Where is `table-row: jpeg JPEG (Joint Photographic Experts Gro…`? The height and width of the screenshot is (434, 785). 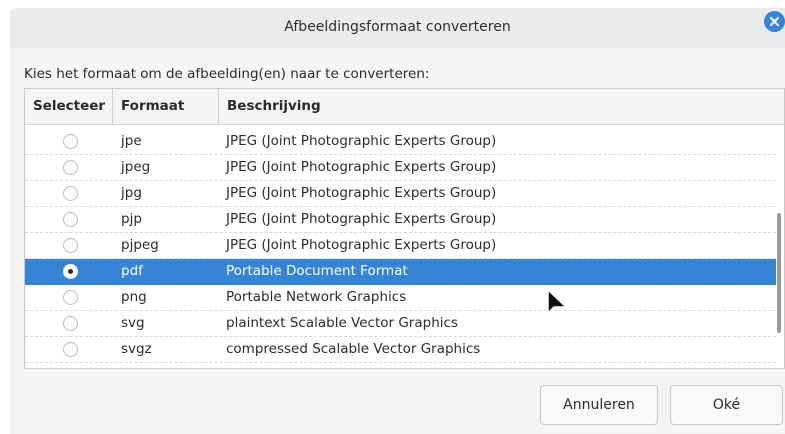
table-row: jpeg JPEG (Joint Photographic Experts Gro… is located at coordinates (400, 168).